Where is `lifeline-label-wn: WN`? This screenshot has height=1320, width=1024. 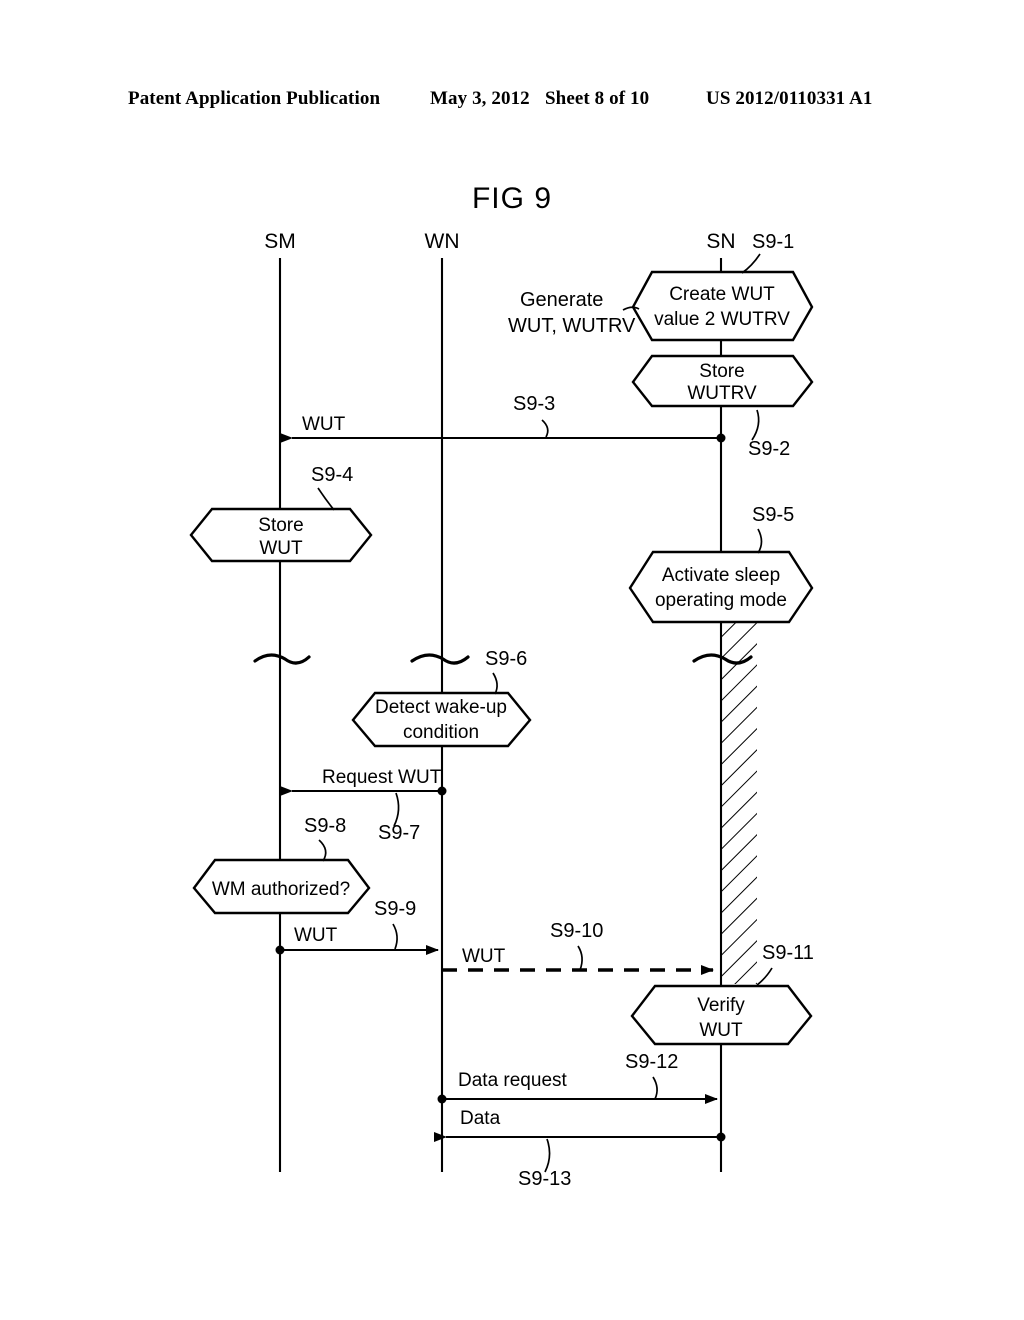
lifeline-label-wn: WN is located at coordinates (442, 241).